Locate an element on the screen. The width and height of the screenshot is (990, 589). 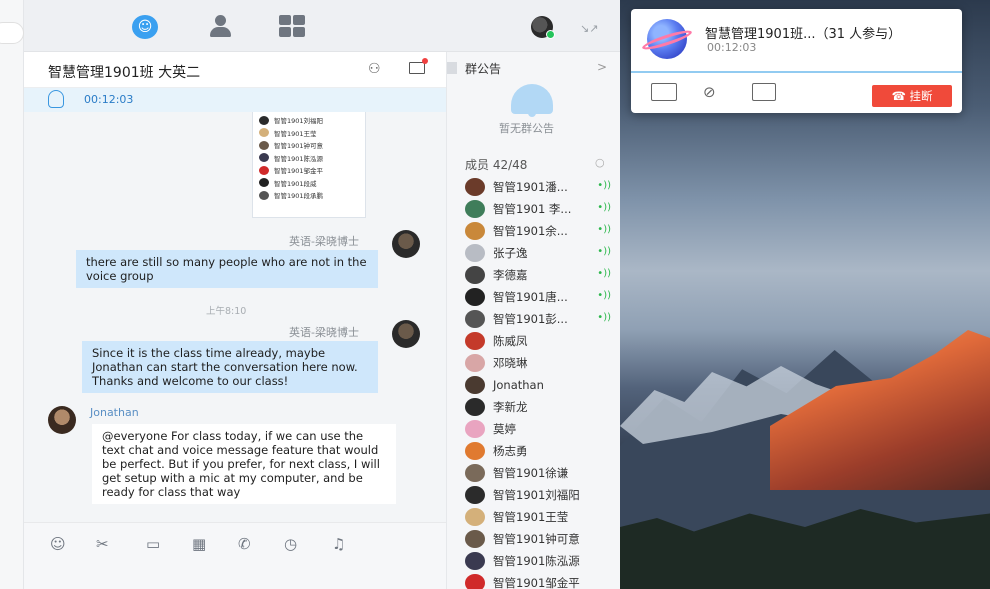
collapse-handle is located at coordinates (452, 68).